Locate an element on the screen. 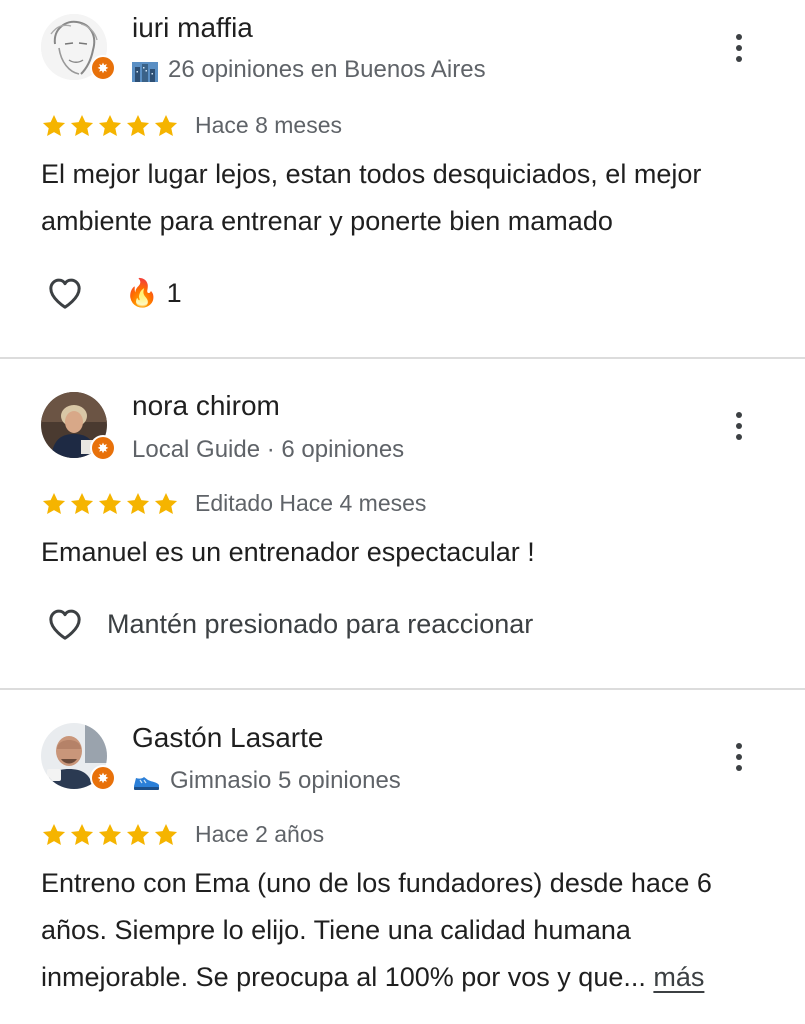 The width and height of the screenshot is (805, 1024). review-date: Hace 2 años is located at coordinates (260, 834).